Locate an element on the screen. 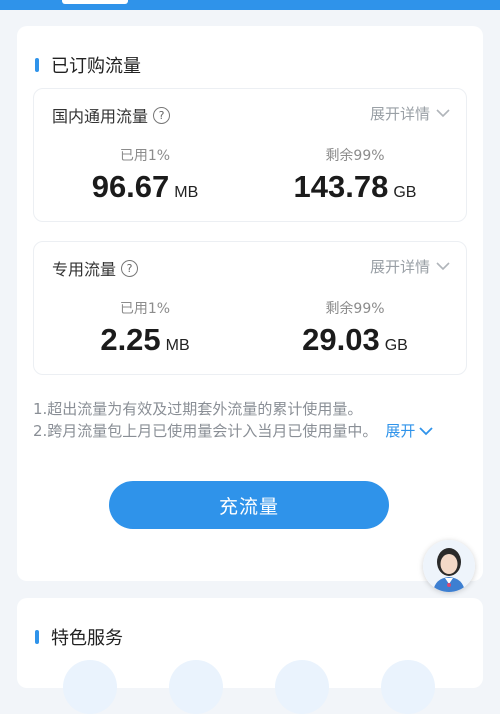 The width and height of the screenshot is (500, 714). remaining-stat: 剩余99% 143.78 GB is located at coordinates (355, 175).